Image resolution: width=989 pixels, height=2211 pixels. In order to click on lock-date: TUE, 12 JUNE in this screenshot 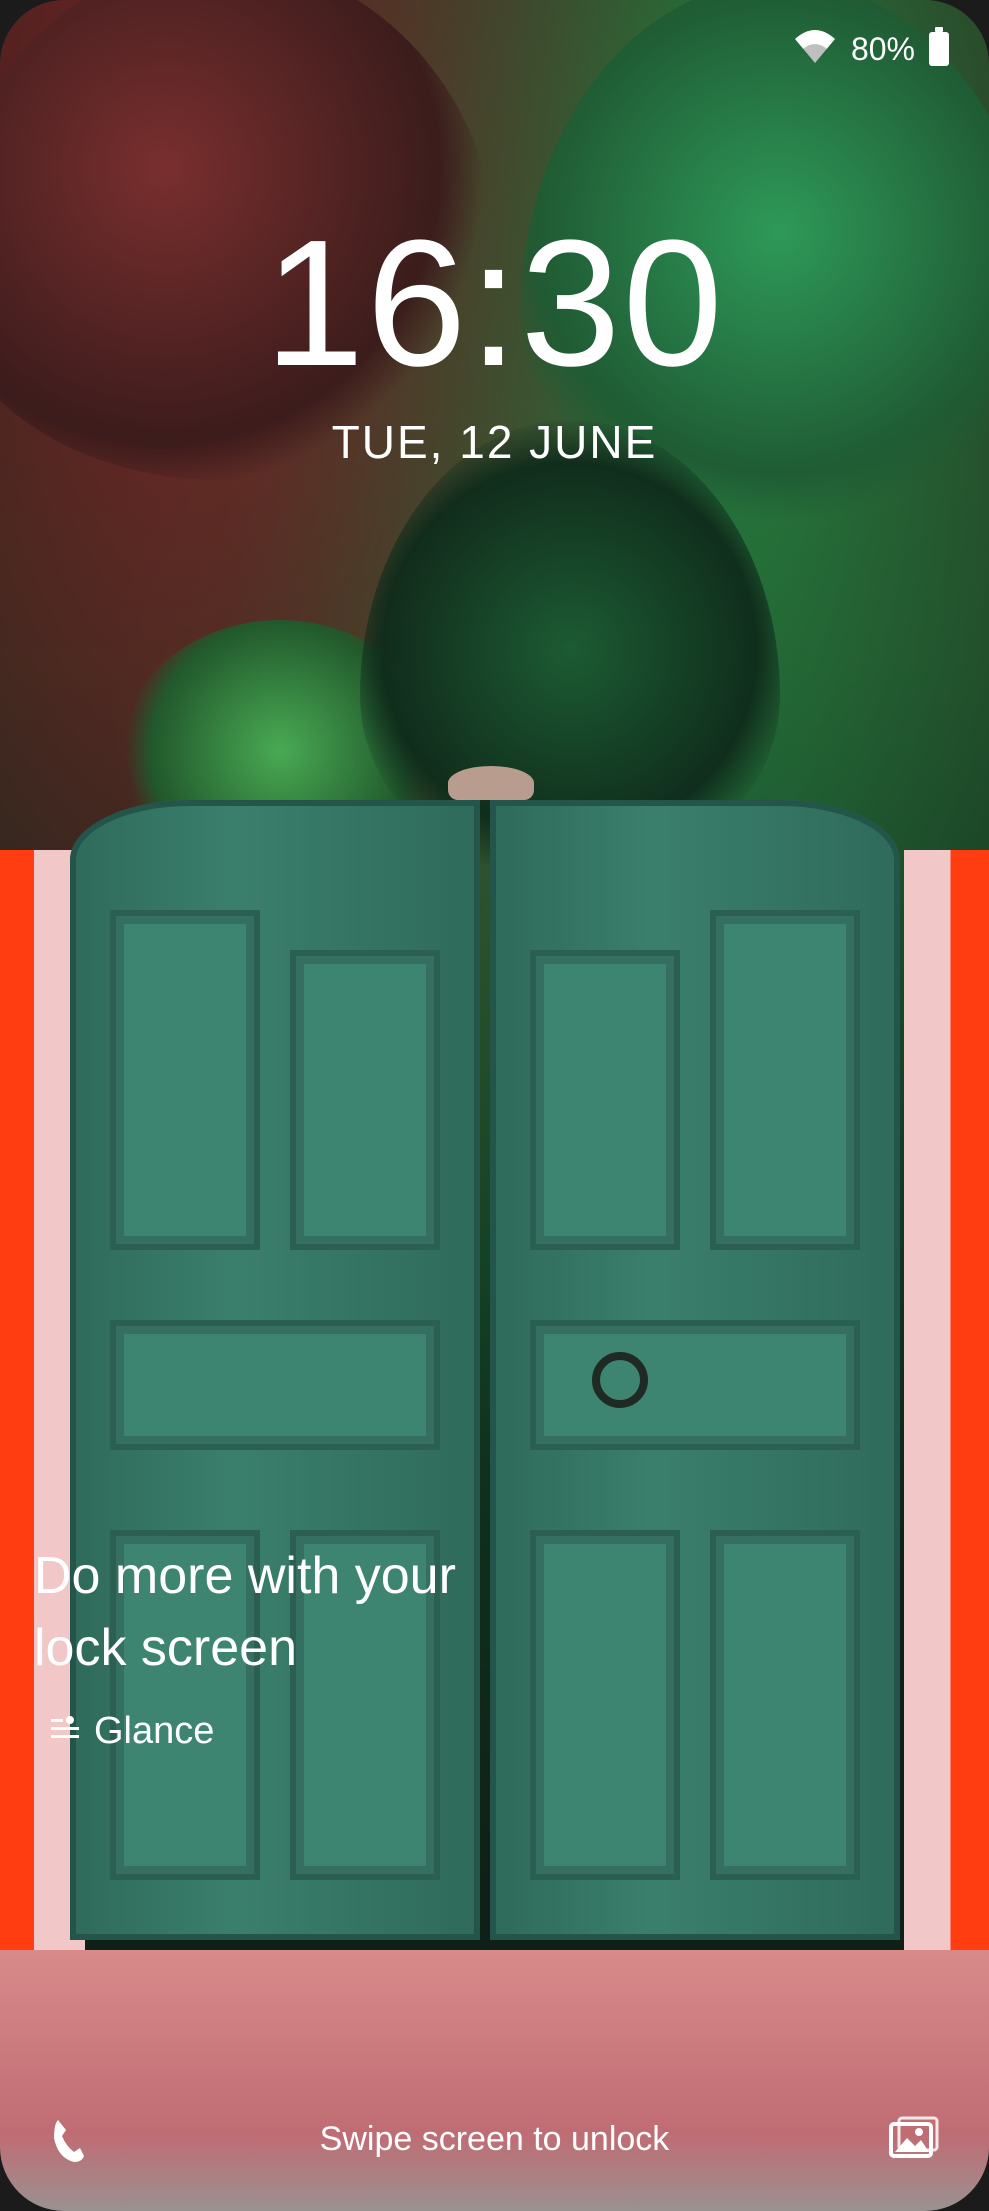, I will do `click(494, 442)`.